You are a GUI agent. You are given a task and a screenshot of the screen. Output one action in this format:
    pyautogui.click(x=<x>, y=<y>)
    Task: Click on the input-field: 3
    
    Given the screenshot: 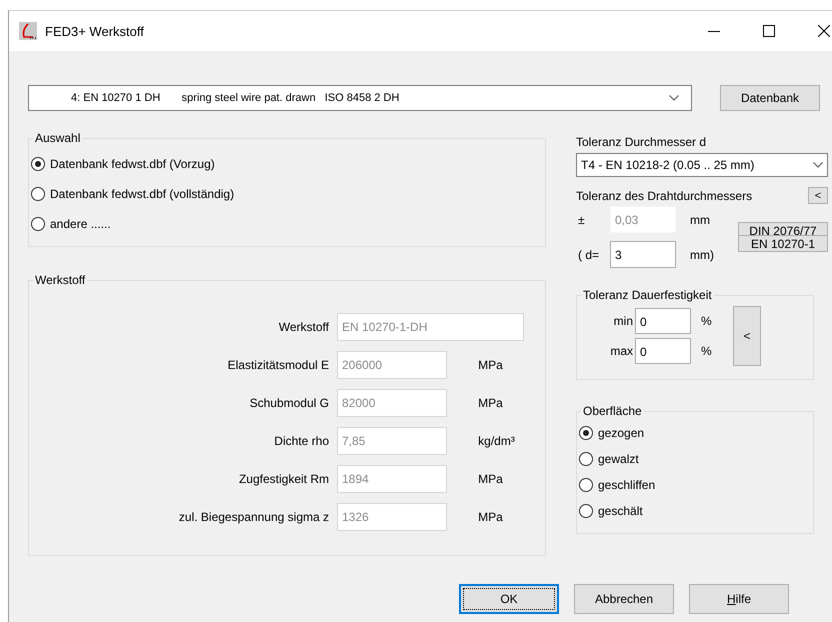 What is the action you would take?
    pyautogui.click(x=643, y=254)
    